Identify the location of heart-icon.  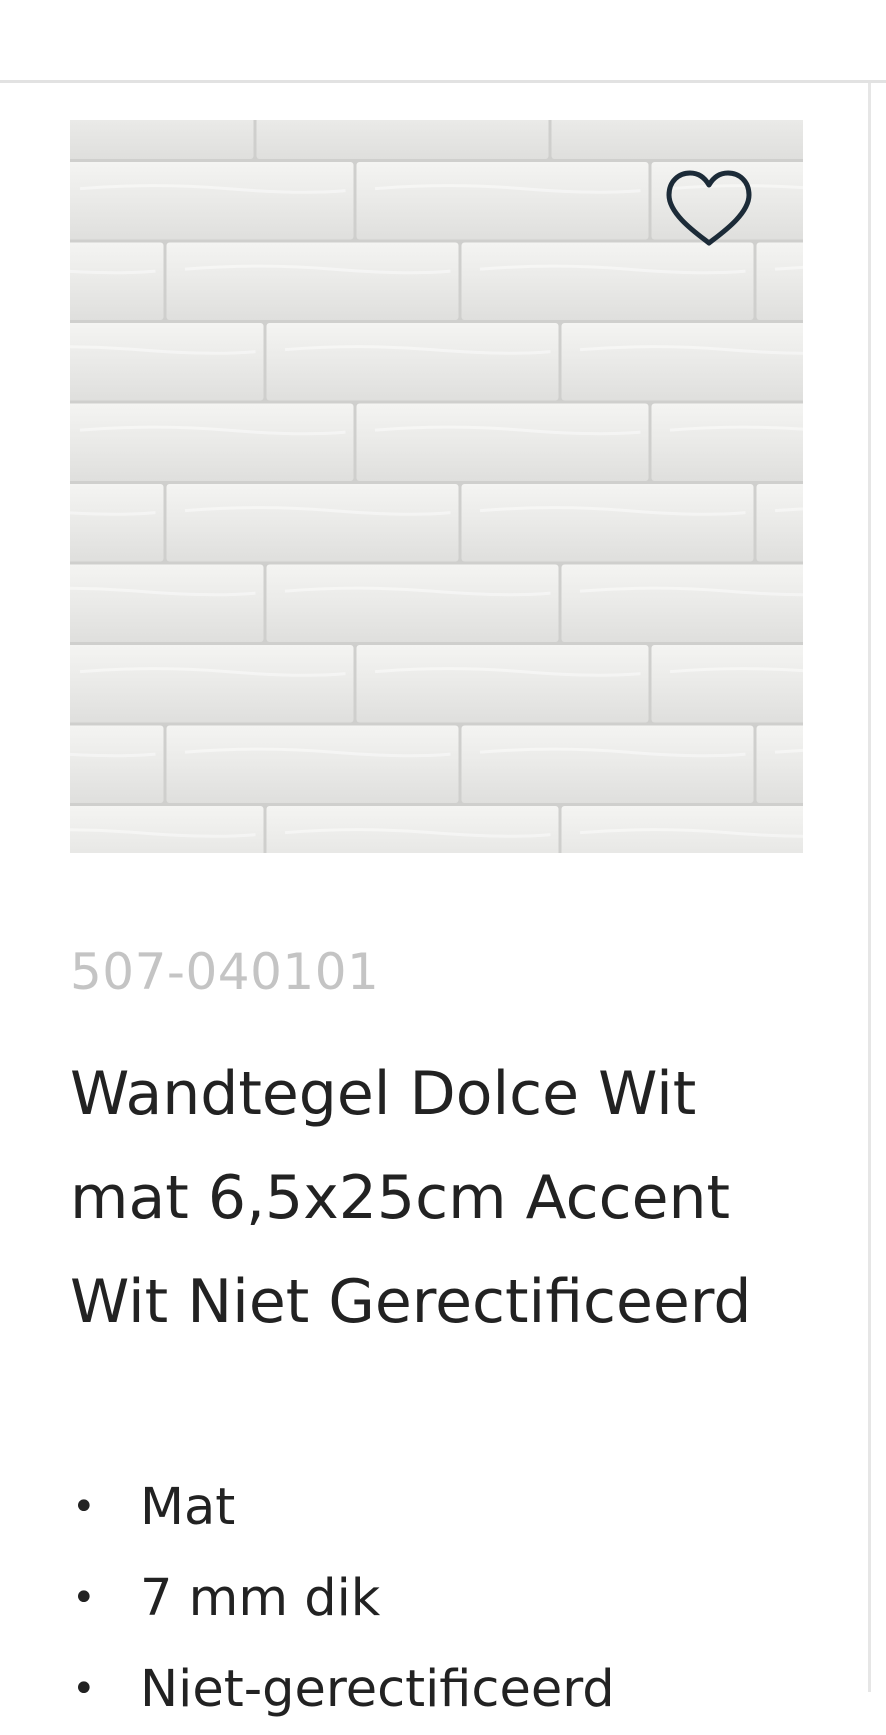
(709, 208).